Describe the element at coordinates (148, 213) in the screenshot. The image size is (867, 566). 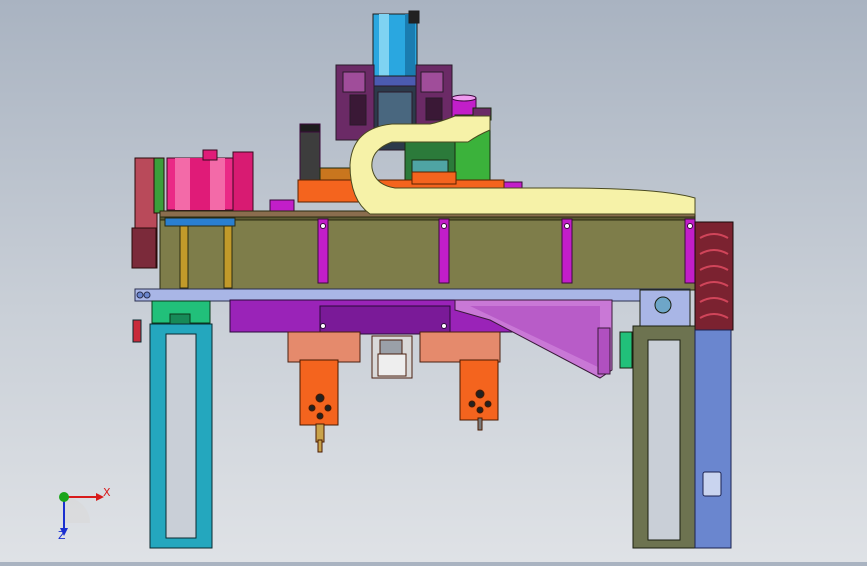
I see `left-end-plate` at that location.